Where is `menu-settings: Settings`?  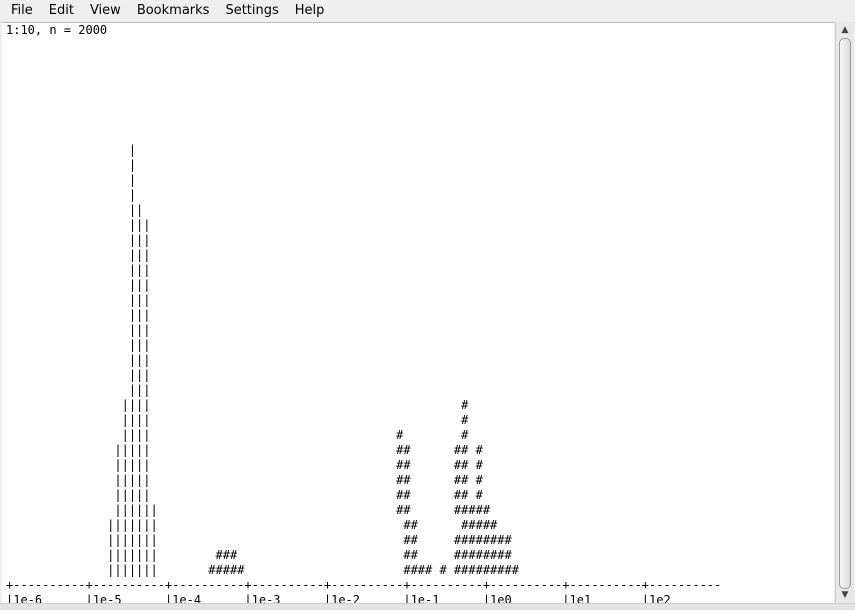
menu-settings: Settings is located at coordinates (251, 11).